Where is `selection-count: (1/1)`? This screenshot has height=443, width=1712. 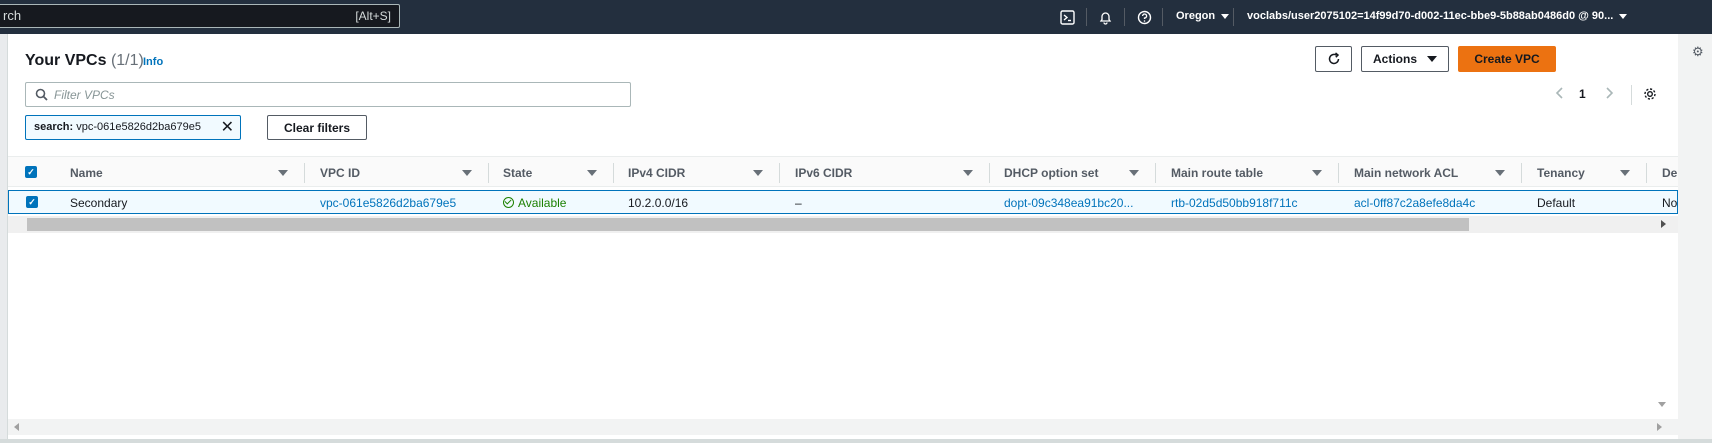 selection-count: (1/1) is located at coordinates (127, 60).